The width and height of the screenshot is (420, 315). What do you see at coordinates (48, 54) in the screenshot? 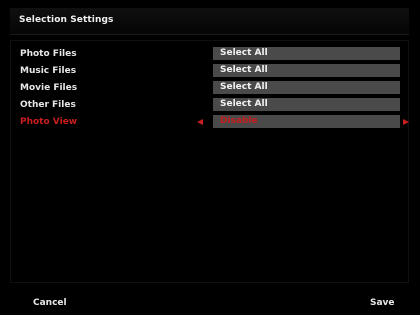
I see `setting-label: Photo Files` at bounding box center [48, 54].